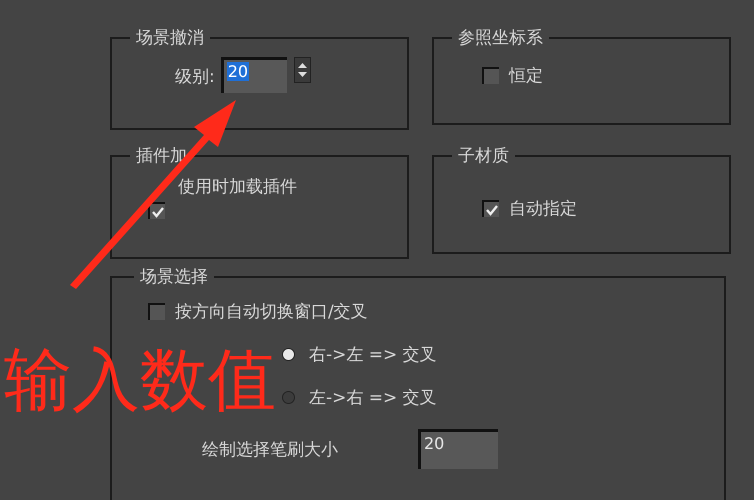 The width and height of the screenshot is (754, 500). Describe the element at coordinates (483, 156) in the screenshot. I see `group-title: 子材质` at that location.